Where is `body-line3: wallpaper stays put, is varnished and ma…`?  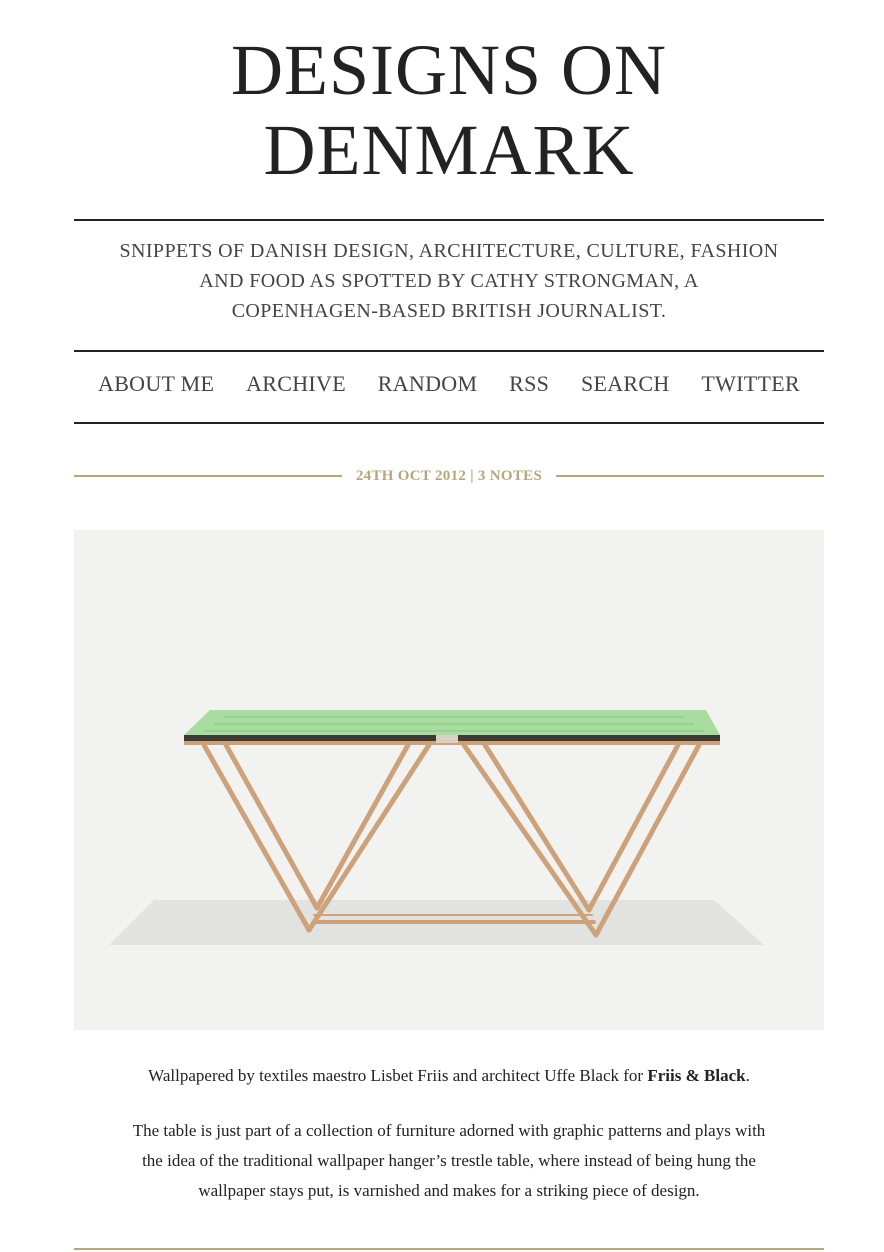
body-line3: wallpaper stays put, is varnished and ma… is located at coordinates (449, 1190).